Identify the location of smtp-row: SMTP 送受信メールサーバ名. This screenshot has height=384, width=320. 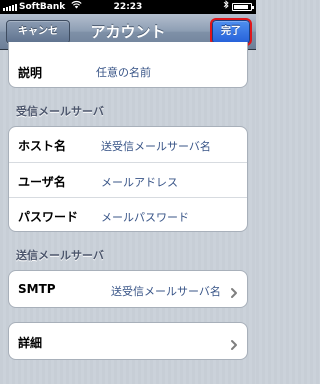
(128, 289).